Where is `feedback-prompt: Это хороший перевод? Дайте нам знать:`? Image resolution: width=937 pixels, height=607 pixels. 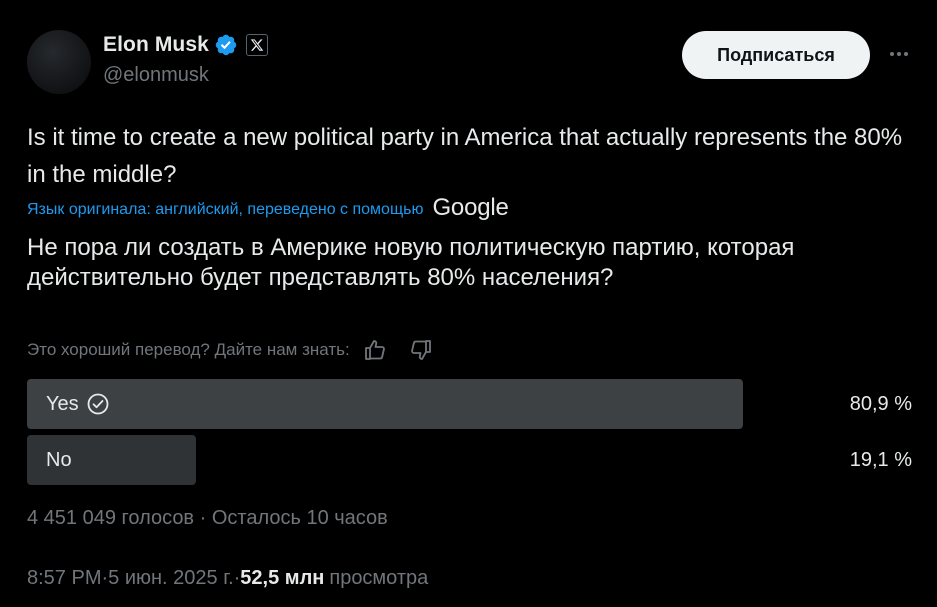 feedback-prompt: Это хороший перевод? Дайте нам знать: is located at coordinates (188, 349).